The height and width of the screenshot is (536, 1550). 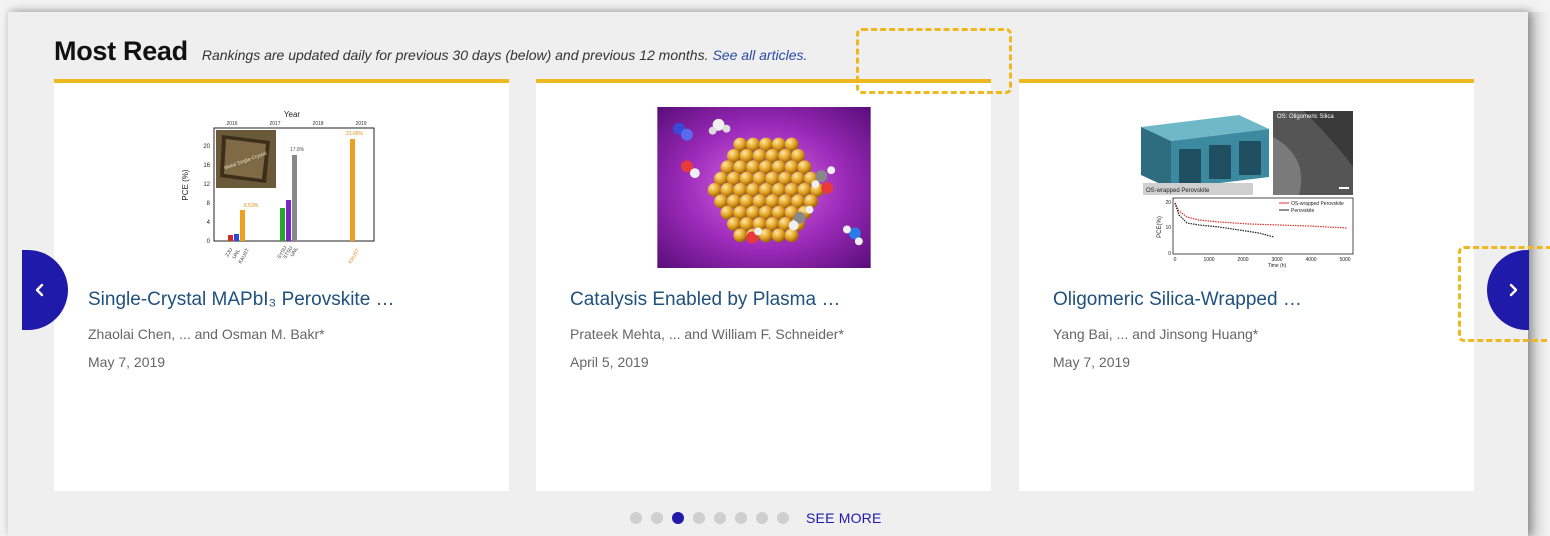 What do you see at coordinates (121, 51) in the screenshot?
I see `section-title: Most Read` at bounding box center [121, 51].